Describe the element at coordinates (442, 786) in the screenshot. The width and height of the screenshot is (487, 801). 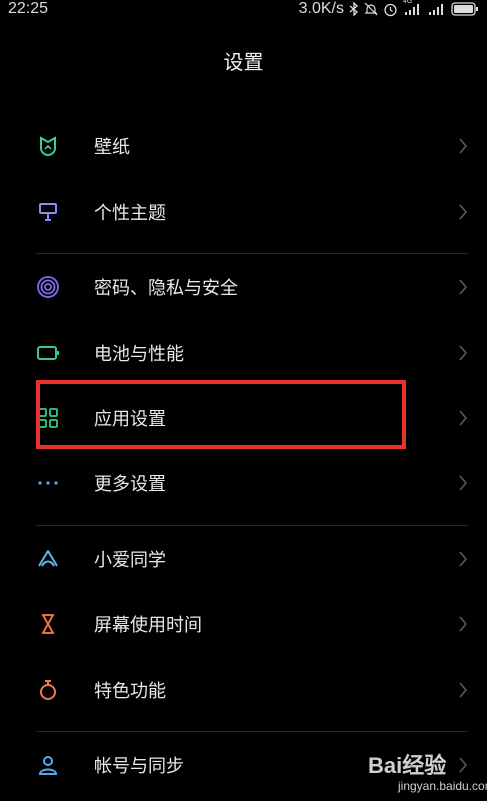
I see `watermark-sub: jingyan.baidu.com` at that location.